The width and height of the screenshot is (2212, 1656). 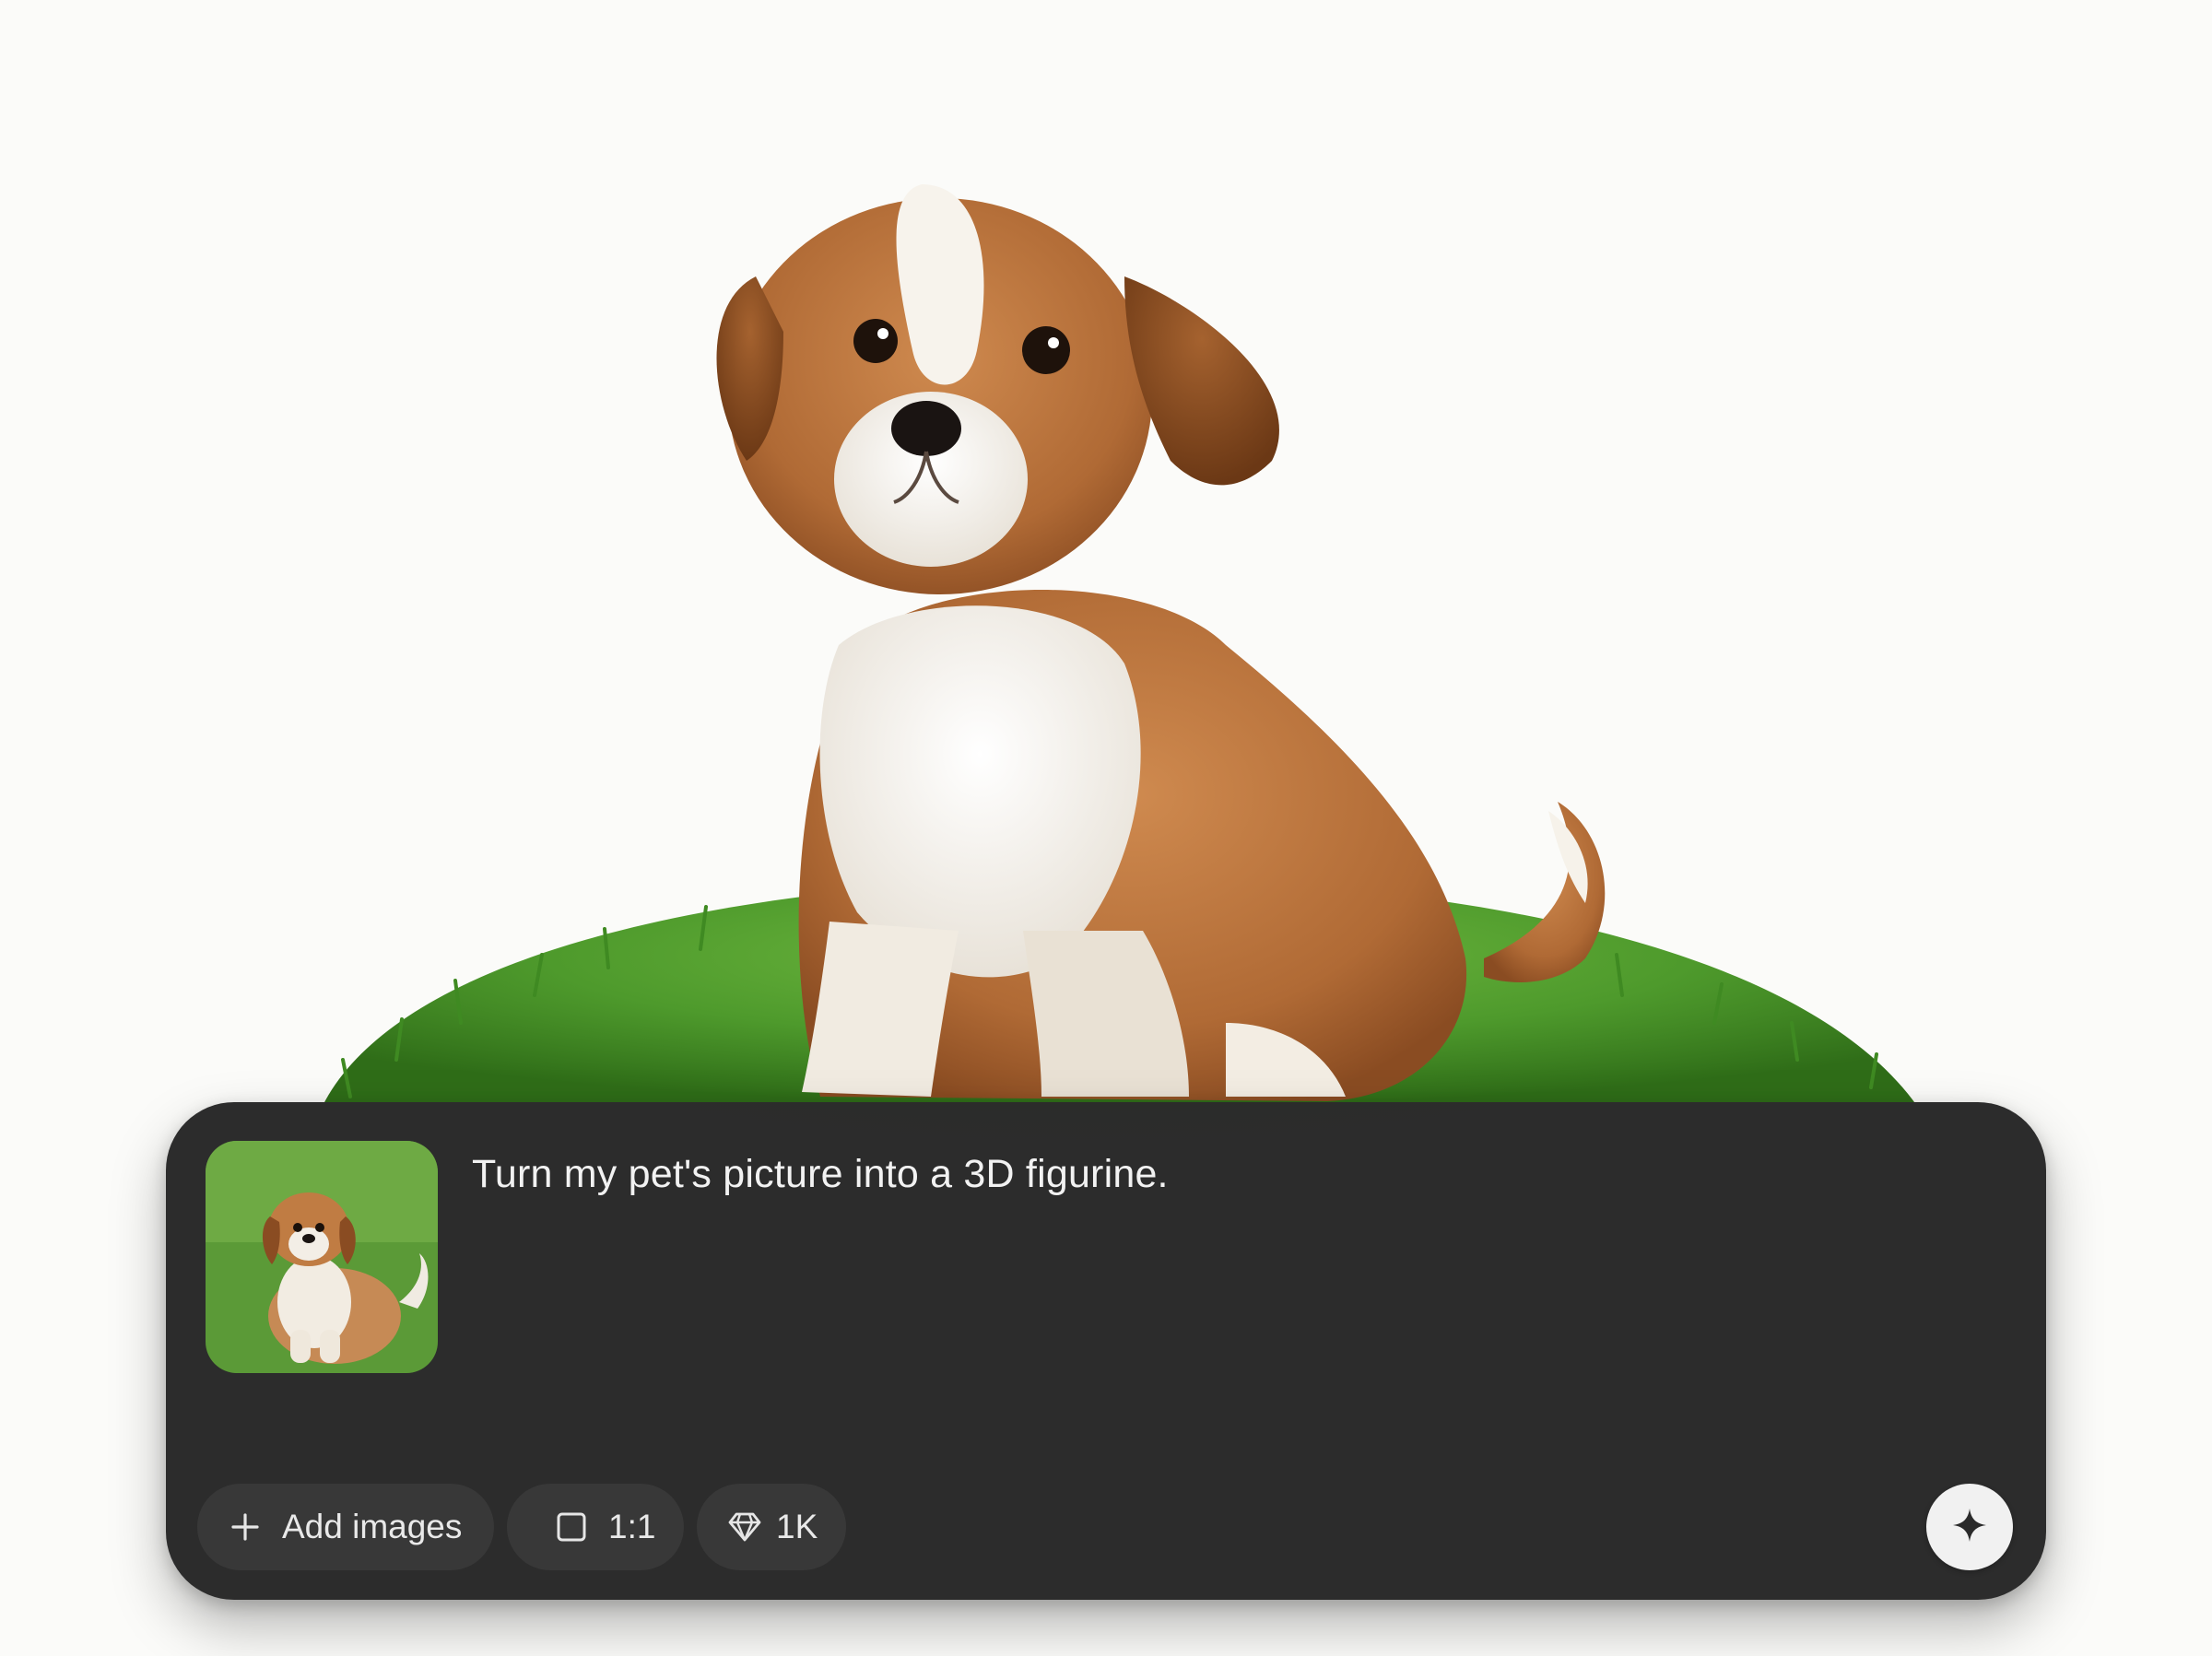 What do you see at coordinates (744, 1527) in the screenshot?
I see `diamond-icon` at bounding box center [744, 1527].